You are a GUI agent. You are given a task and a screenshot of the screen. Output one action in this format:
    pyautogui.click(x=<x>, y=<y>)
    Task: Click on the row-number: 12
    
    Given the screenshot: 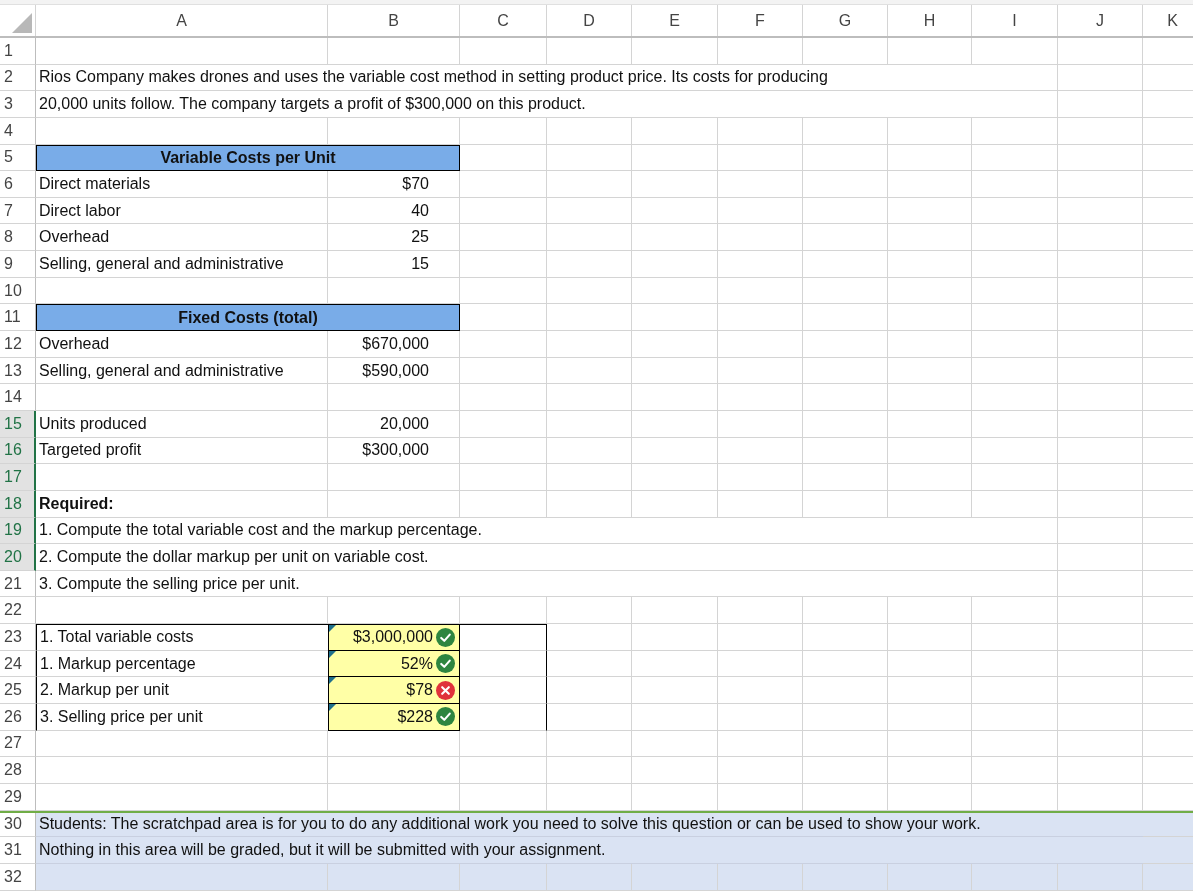 What is the action you would take?
    pyautogui.click(x=18, y=344)
    